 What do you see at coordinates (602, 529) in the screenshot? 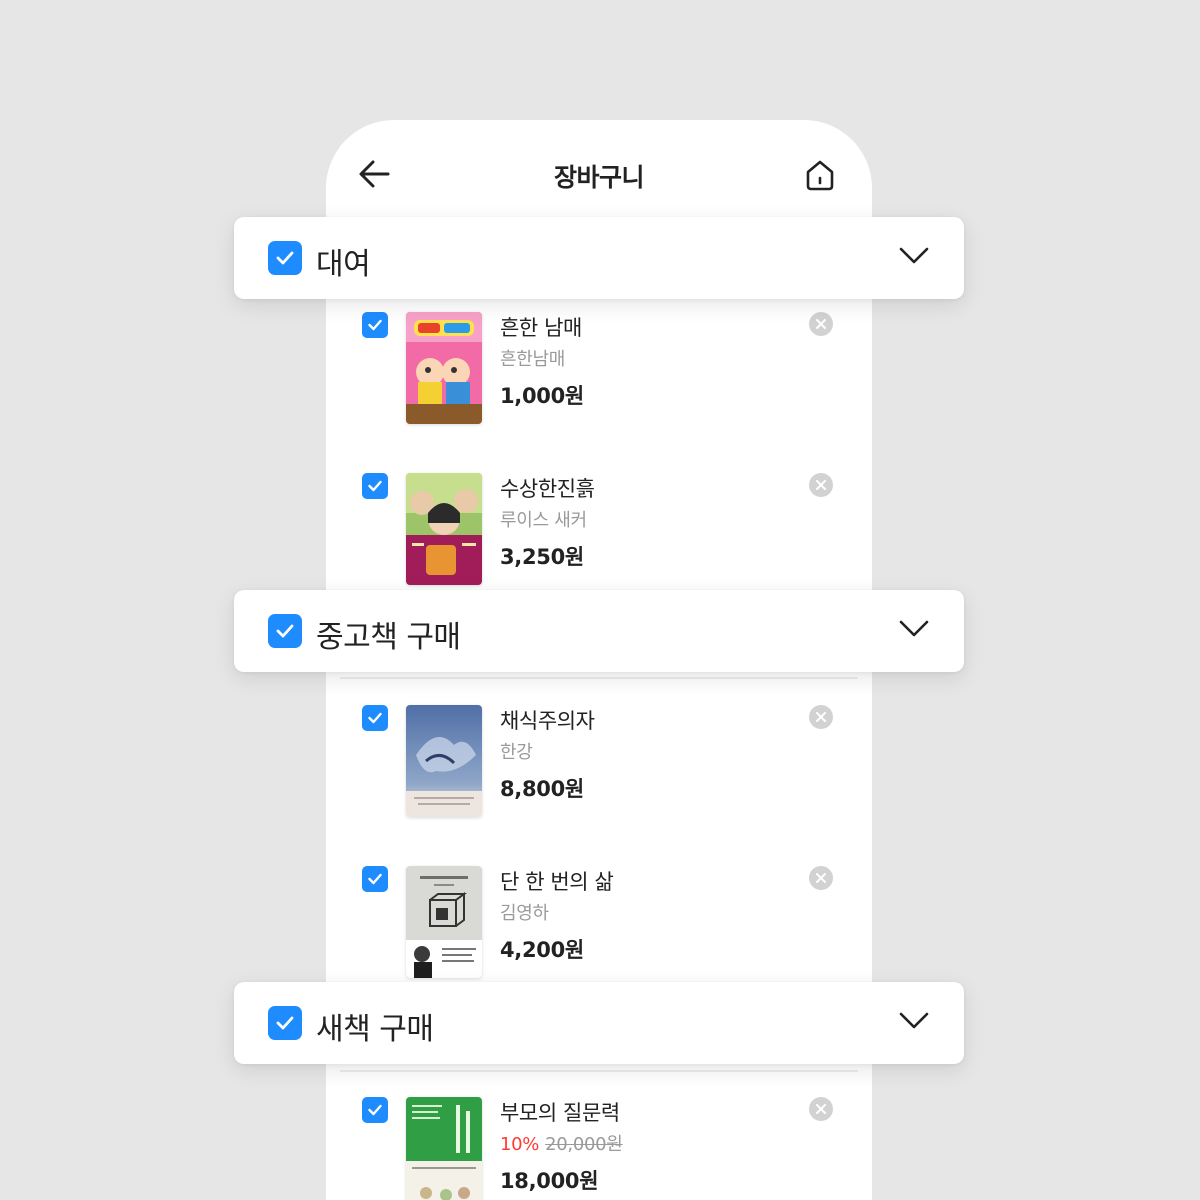
I see `cart-item: 수상한진흙 루이스 새커 3,250원` at bounding box center [602, 529].